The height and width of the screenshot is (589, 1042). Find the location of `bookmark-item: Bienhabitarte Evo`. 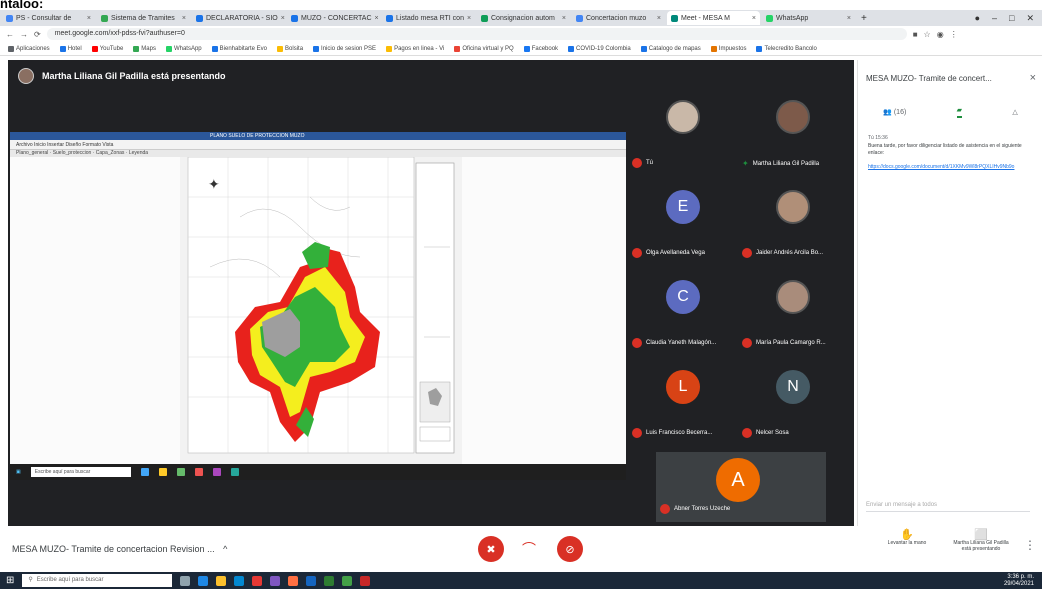

bookmark-item: Bienhabitarte Evo is located at coordinates (239, 48).